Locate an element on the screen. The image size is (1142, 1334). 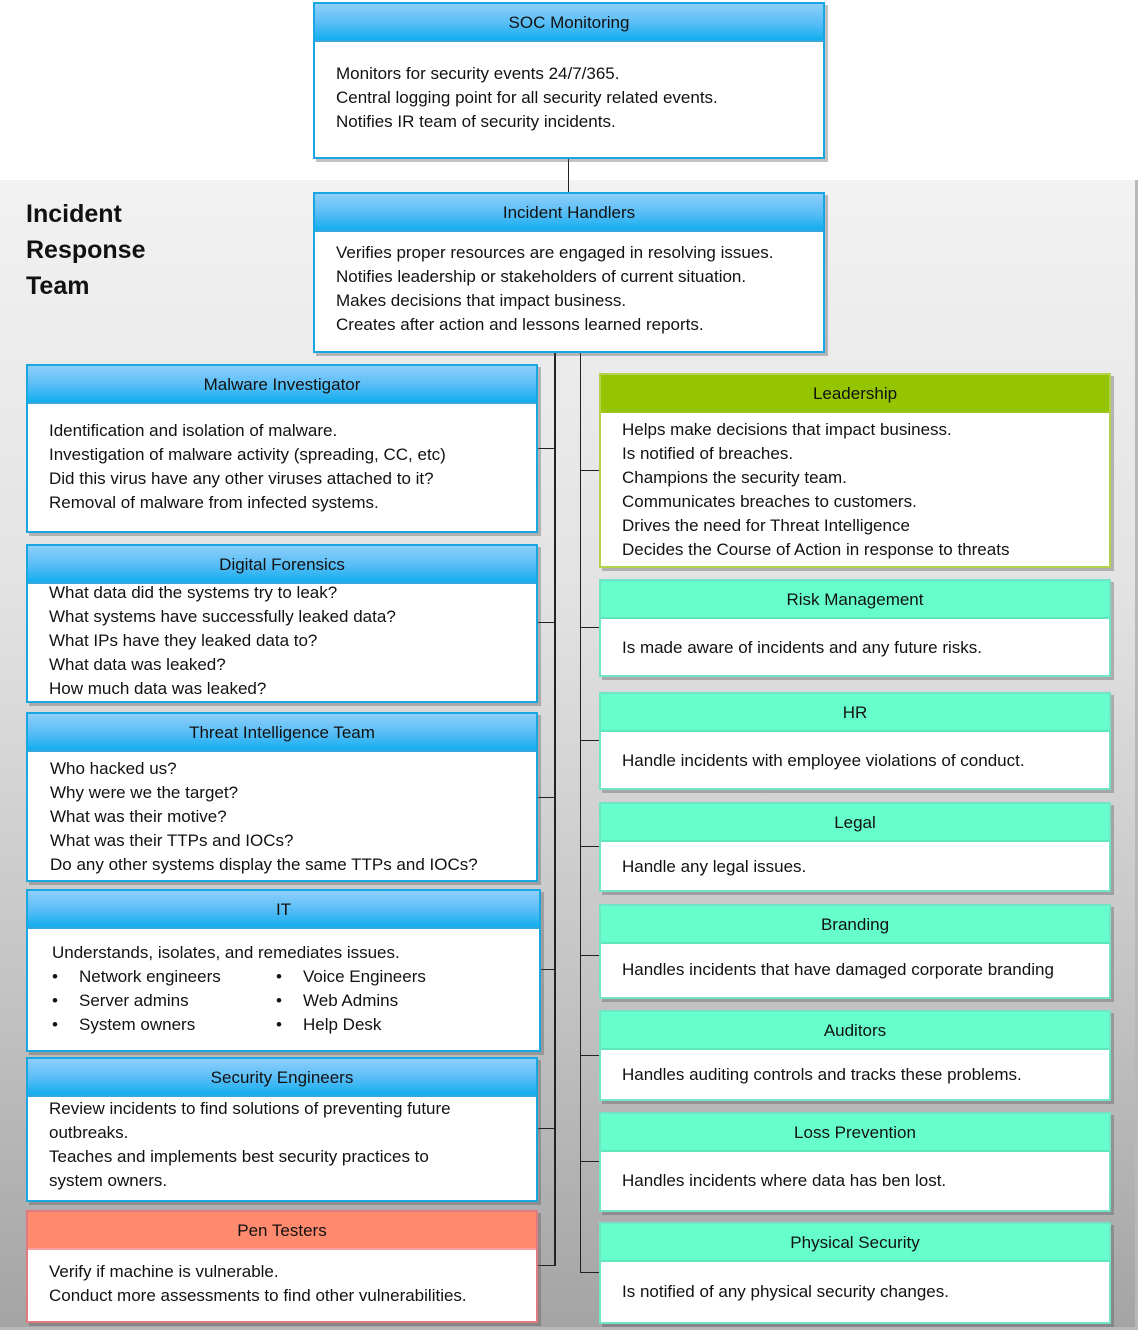
list-item: Voice Engineers is located at coordinates (351, 977).